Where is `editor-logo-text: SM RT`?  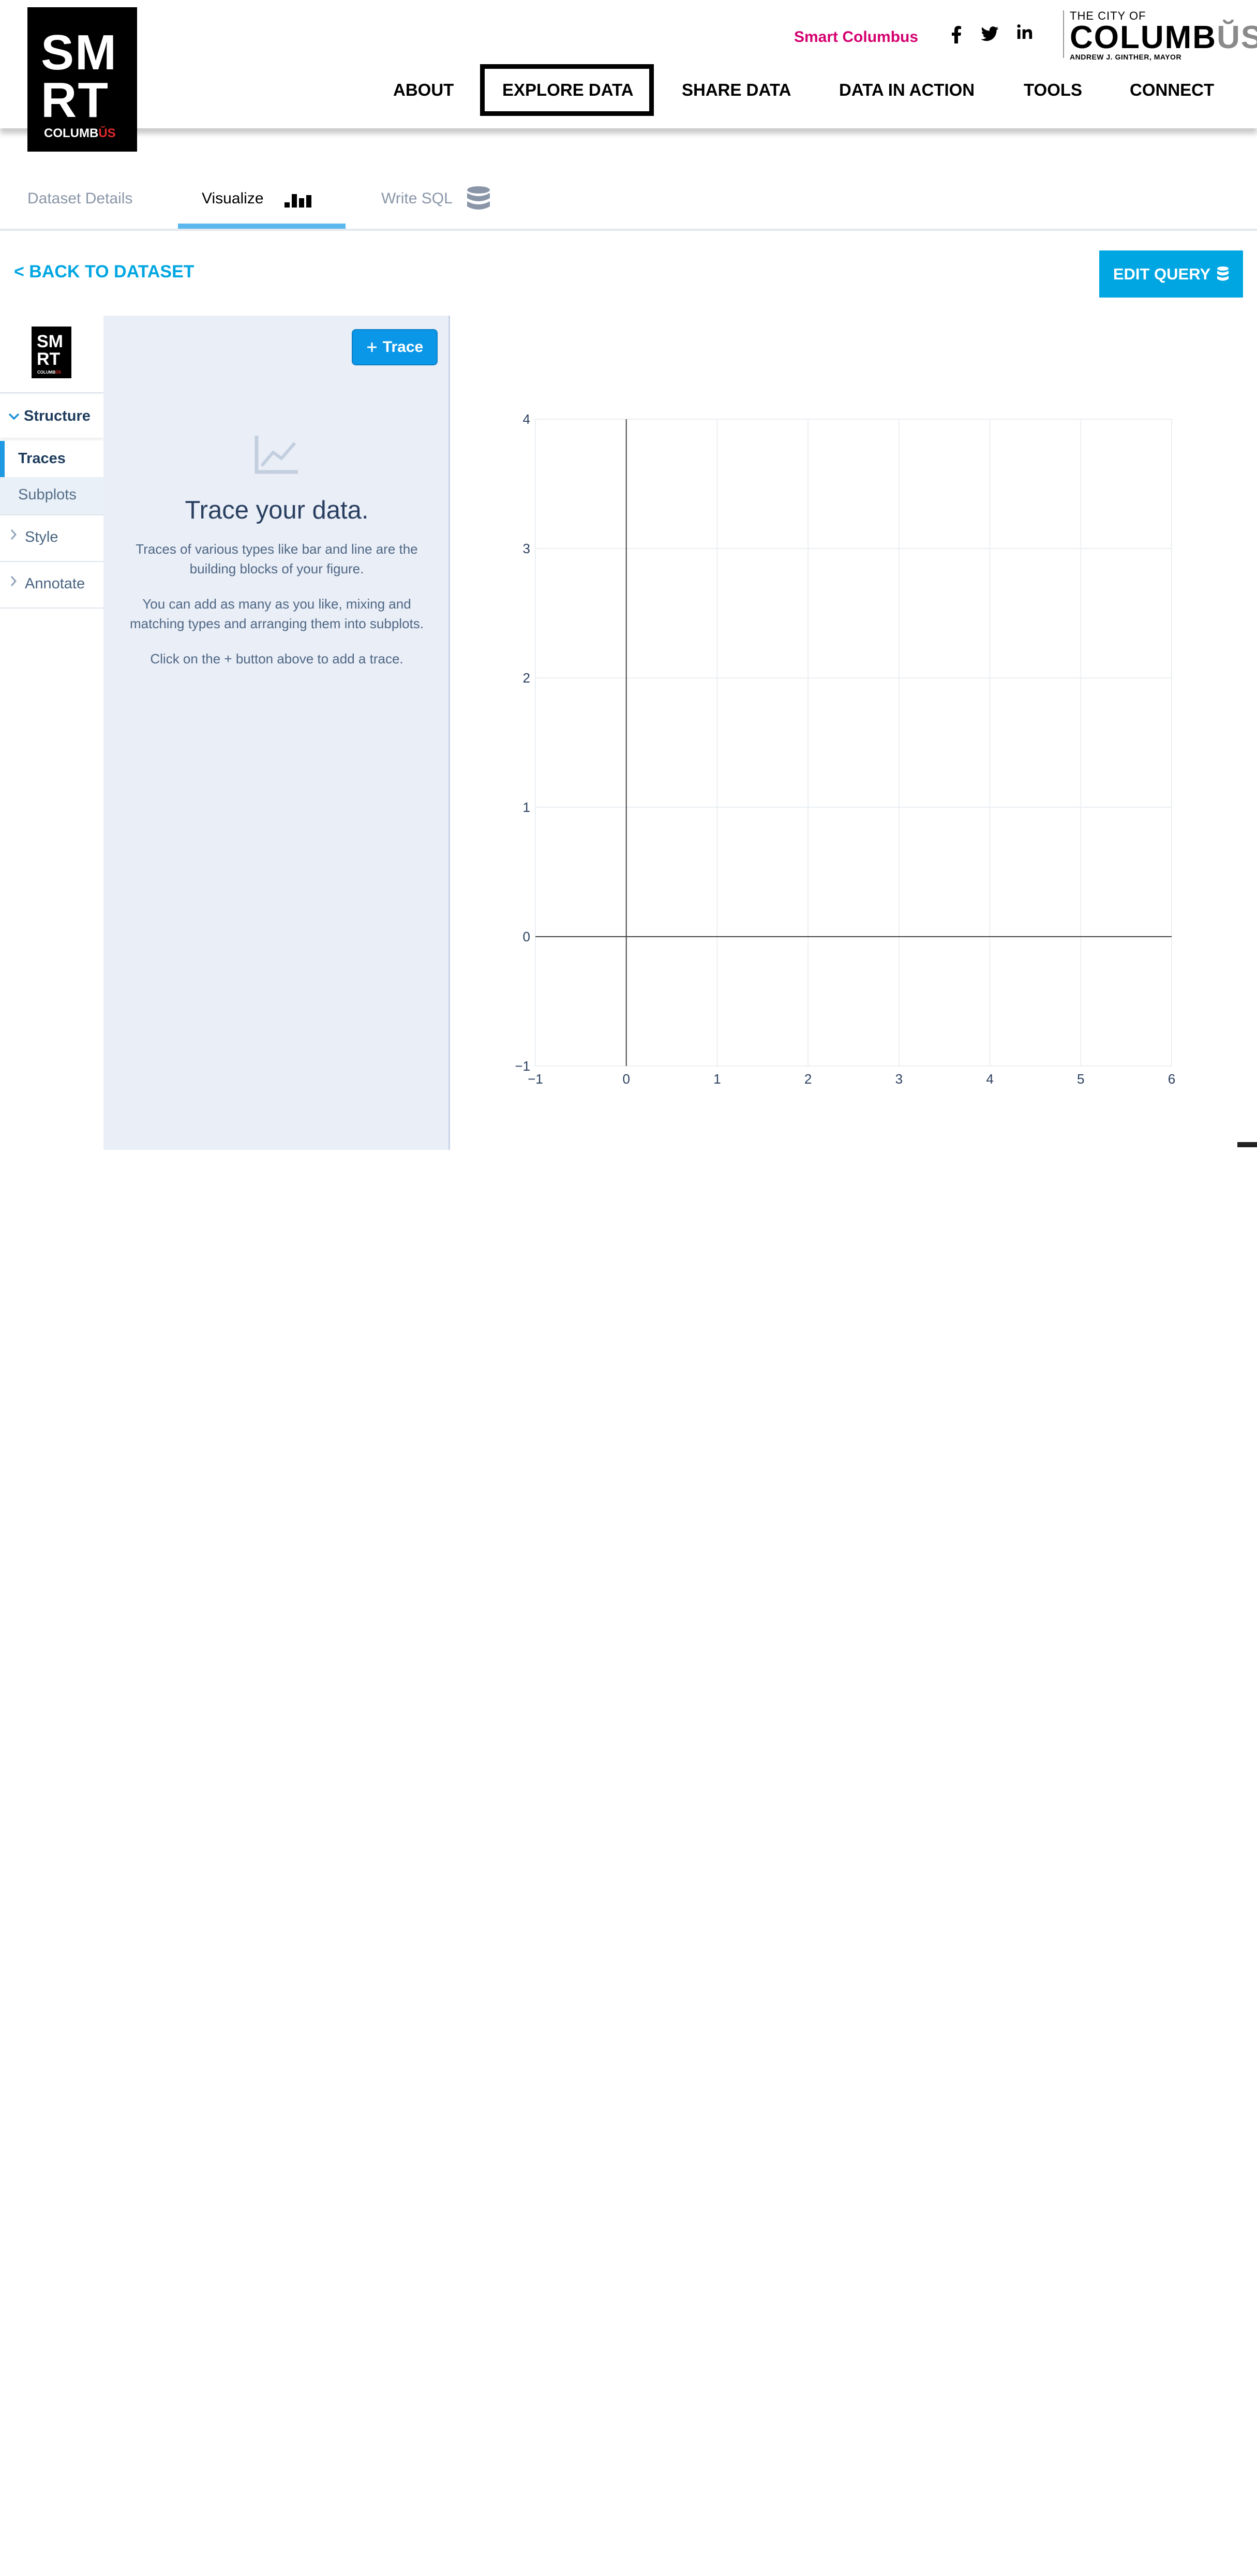 editor-logo-text: SM RT is located at coordinates (50, 350).